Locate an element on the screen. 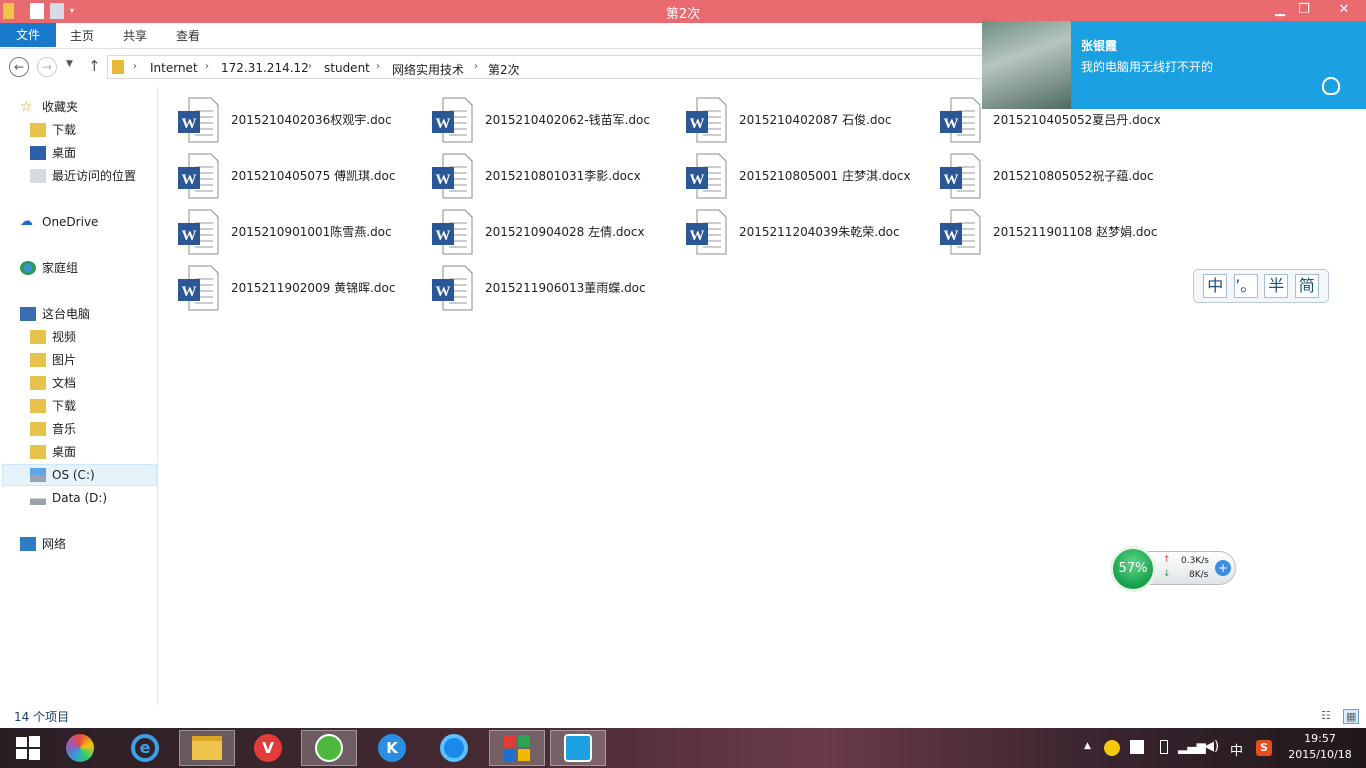 The image size is (1366, 768). file-item: W 2015210405075 傅凯琪.doc is located at coordinates (300, 178).